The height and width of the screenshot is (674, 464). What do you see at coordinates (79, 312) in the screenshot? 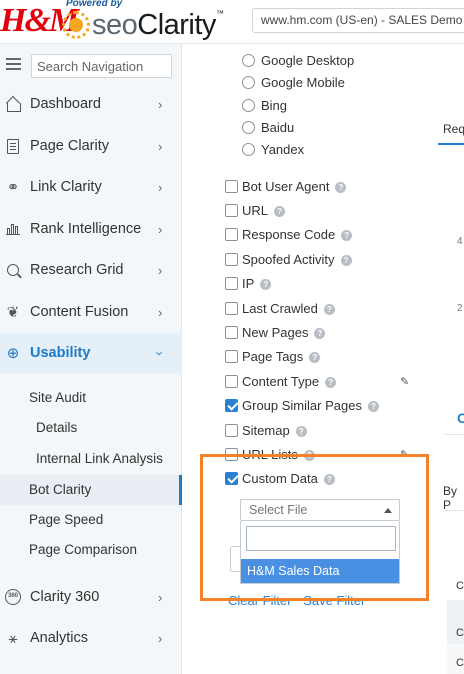
I see `sidebar-item-label: Content Fusion` at bounding box center [79, 312].